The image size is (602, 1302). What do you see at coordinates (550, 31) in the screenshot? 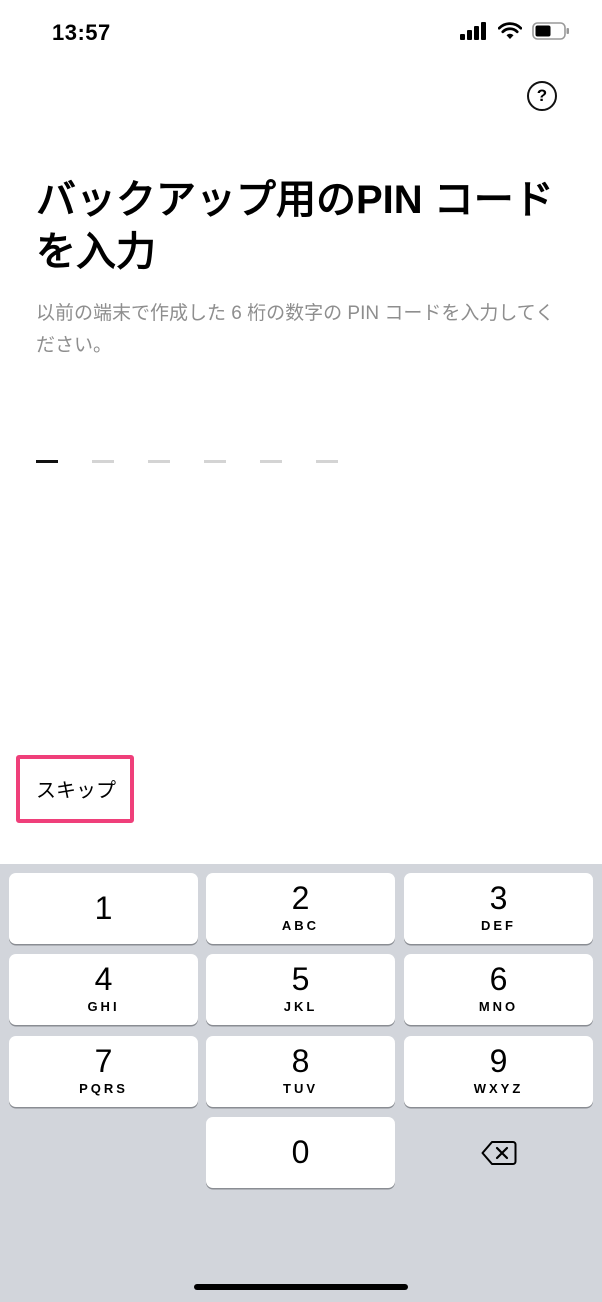
I see `battery-icon` at bounding box center [550, 31].